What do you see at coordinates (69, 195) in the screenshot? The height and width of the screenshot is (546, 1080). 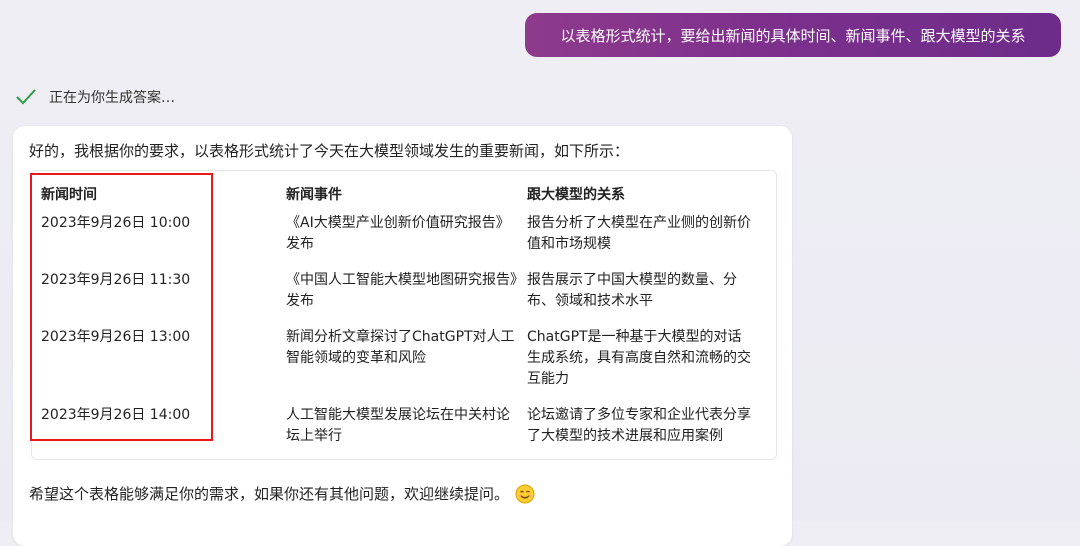 I see `header-news-time: 新闻时间` at bounding box center [69, 195].